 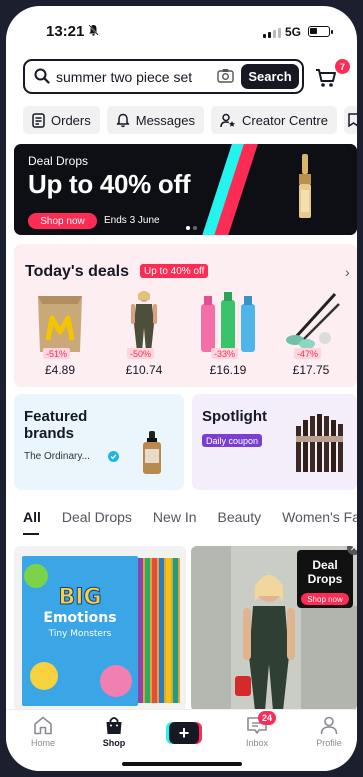 What do you see at coordinates (234, 416) in the screenshot?
I see `spotlight-title: Spotlight` at bounding box center [234, 416].